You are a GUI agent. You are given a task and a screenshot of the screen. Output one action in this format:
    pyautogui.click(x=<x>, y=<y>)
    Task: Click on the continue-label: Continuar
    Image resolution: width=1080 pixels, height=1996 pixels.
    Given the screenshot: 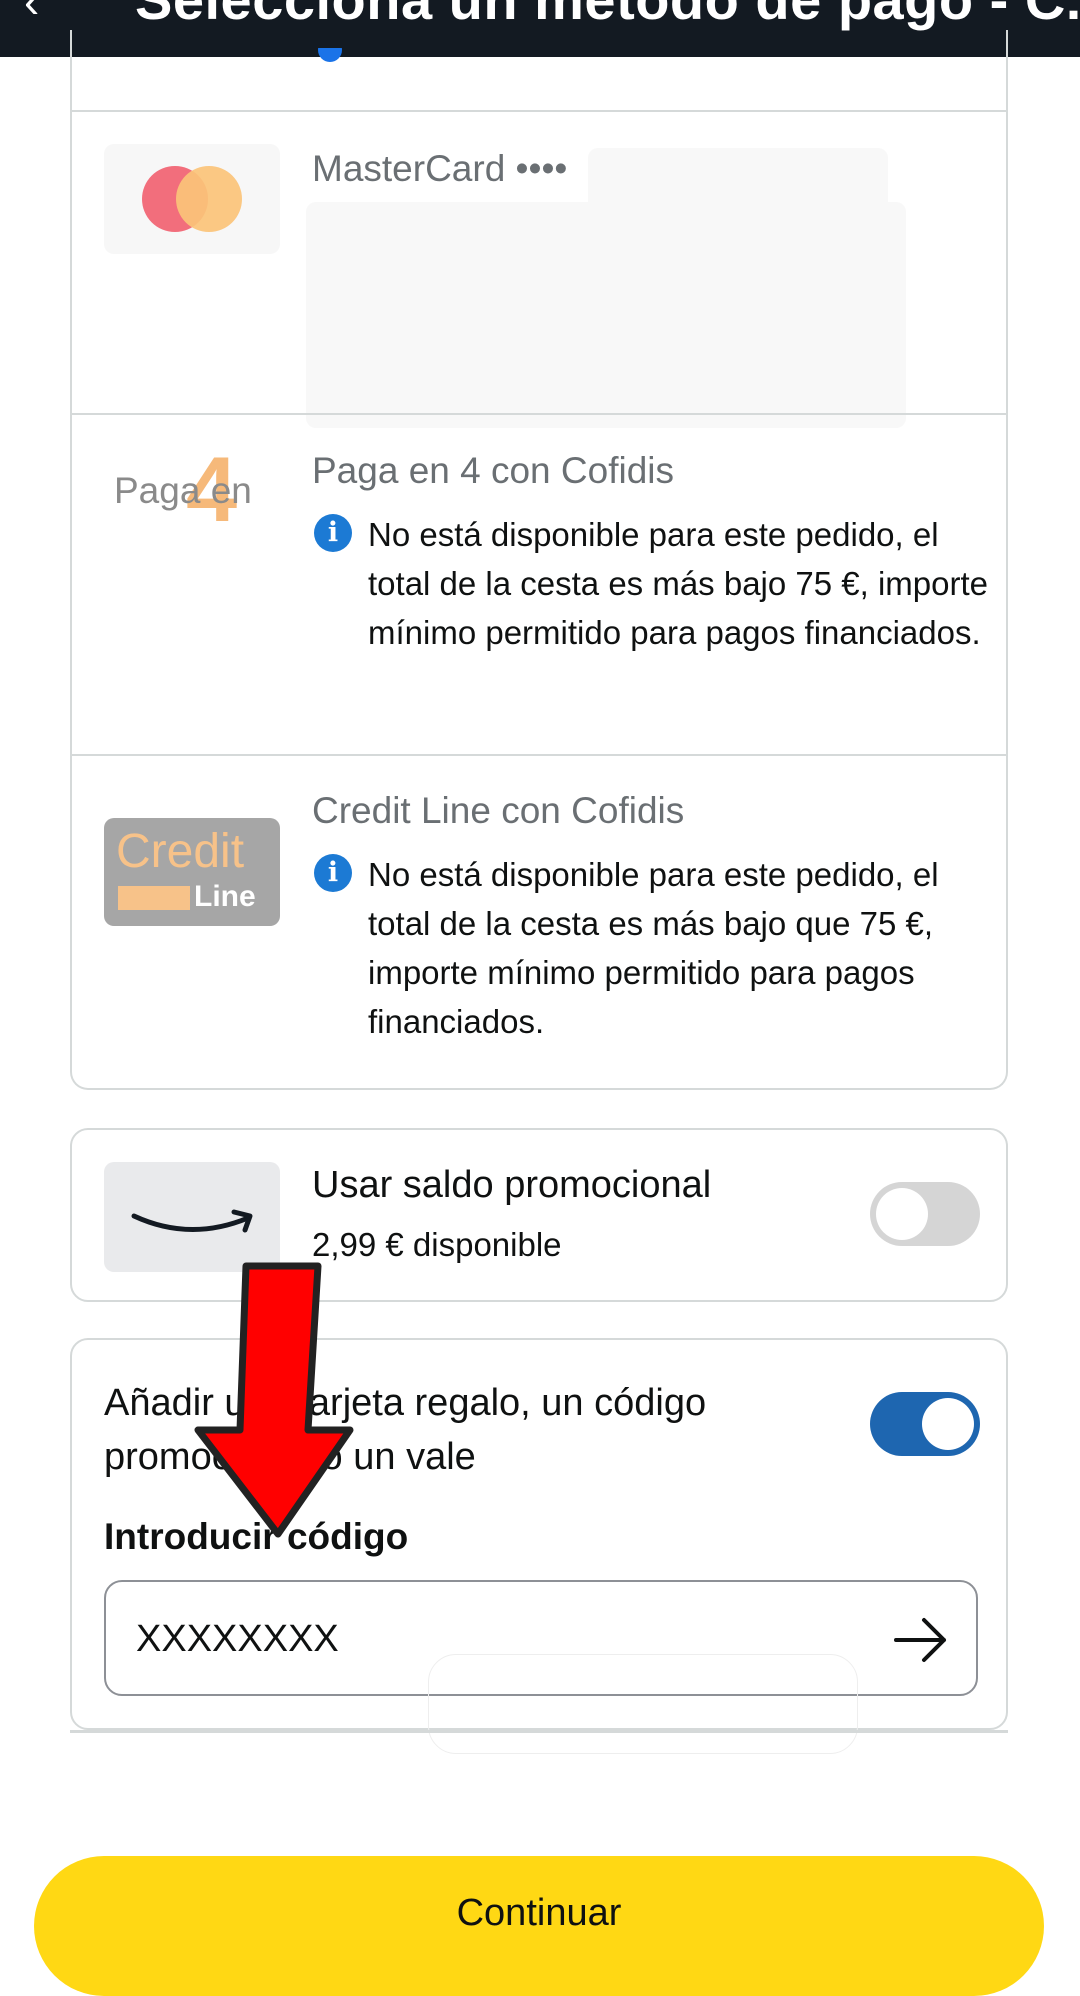 What is the action you would take?
    pyautogui.click(x=539, y=1913)
    